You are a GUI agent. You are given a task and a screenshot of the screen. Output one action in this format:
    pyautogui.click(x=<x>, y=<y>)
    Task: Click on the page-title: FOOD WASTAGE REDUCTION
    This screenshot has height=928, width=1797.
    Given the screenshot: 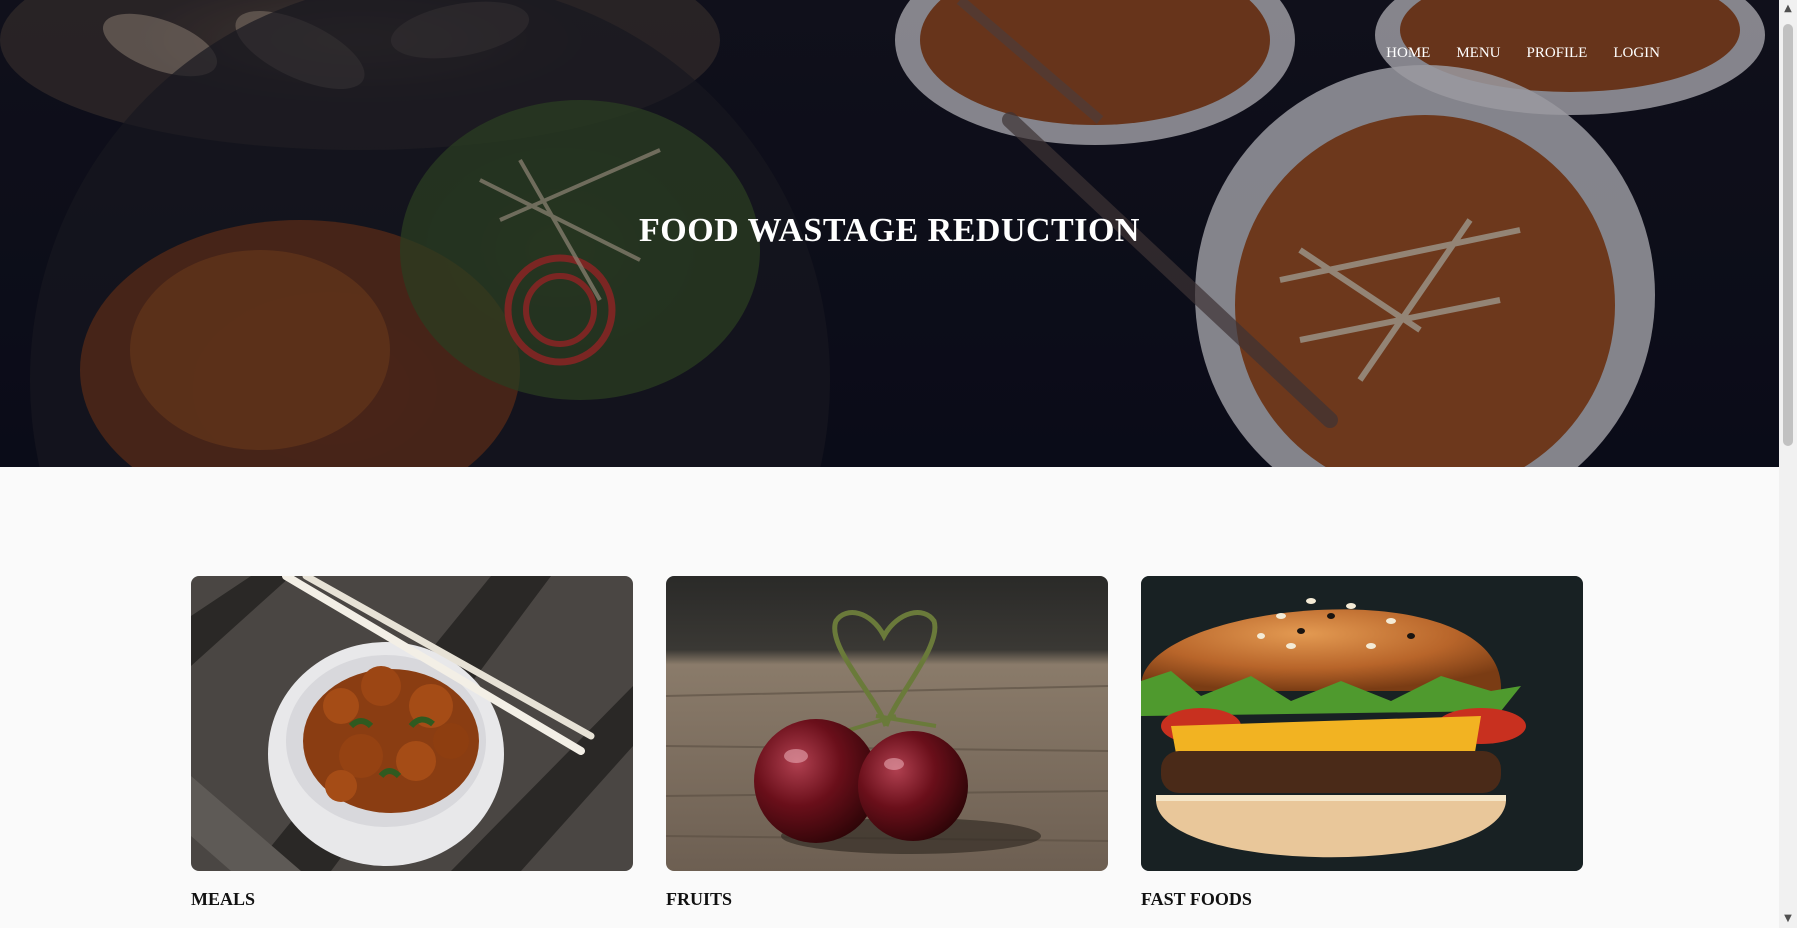 What is the action you would take?
    pyautogui.click(x=889, y=230)
    